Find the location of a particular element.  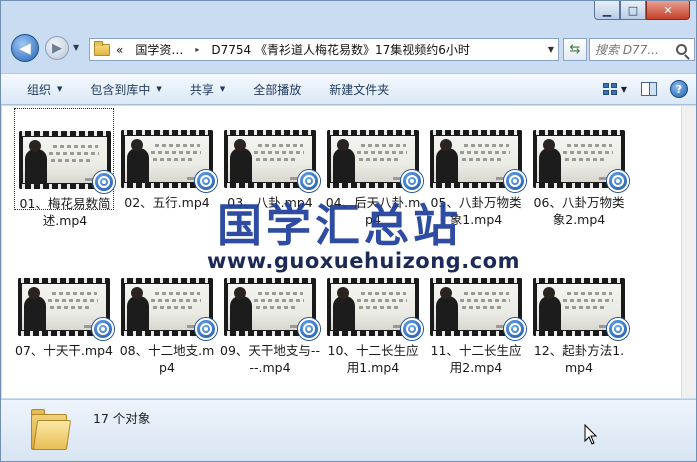

file-name: 10、十二长生应用1.mp4 is located at coordinates (373, 359).